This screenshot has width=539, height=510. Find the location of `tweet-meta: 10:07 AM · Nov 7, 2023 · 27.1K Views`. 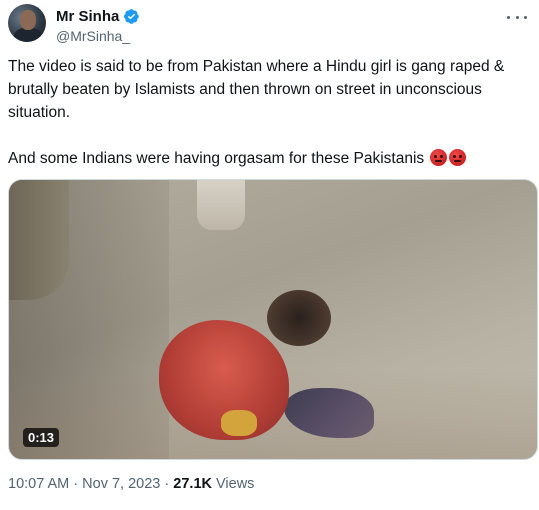

tweet-meta: 10:07 AM · Nov 7, 2023 · 27.1K Views is located at coordinates (131, 484).